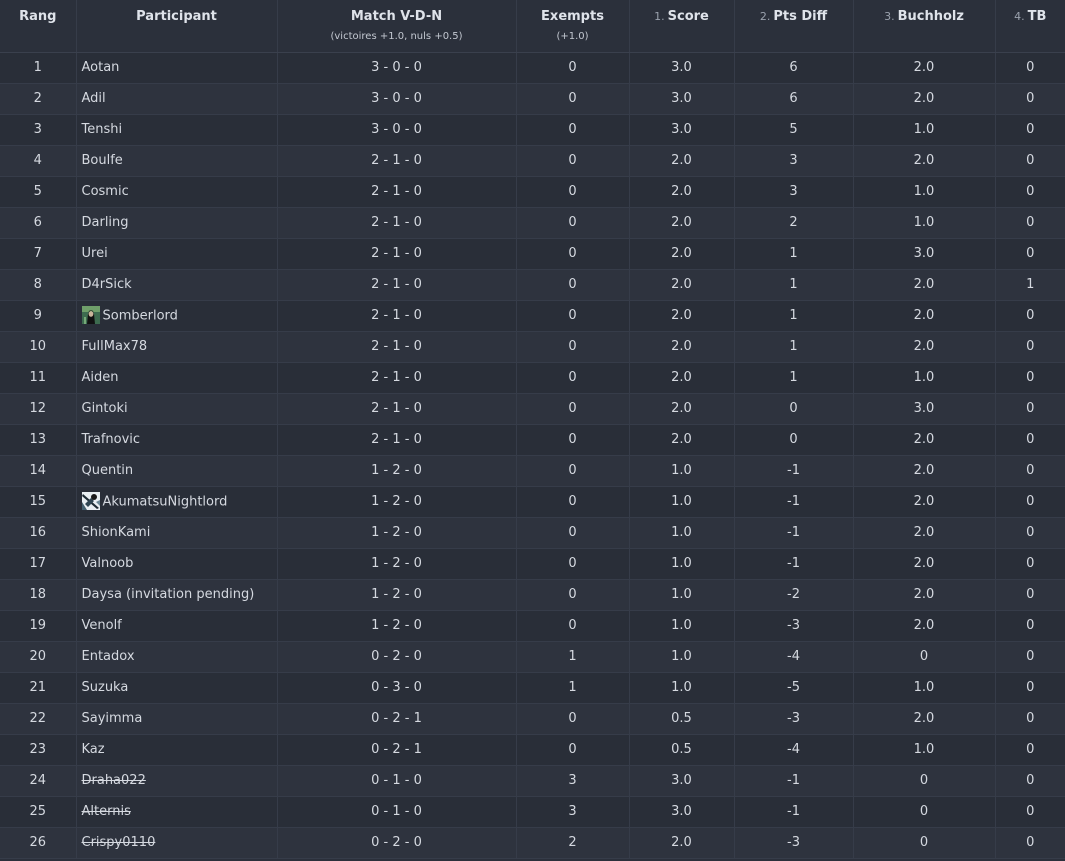 Image resolution: width=1065 pixels, height=861 pixels. I want to click on cell-rank: 6, so click(38, 223).